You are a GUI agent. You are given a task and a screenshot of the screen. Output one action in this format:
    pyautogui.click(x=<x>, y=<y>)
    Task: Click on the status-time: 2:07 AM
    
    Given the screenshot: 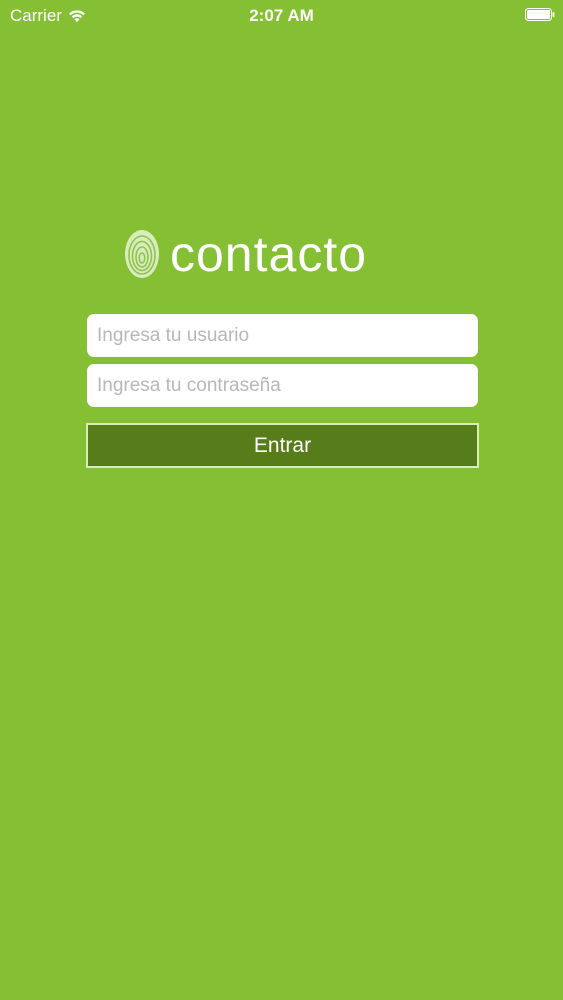 What is the action you would take?
    pyautogui.click(x=281, y=15)
    